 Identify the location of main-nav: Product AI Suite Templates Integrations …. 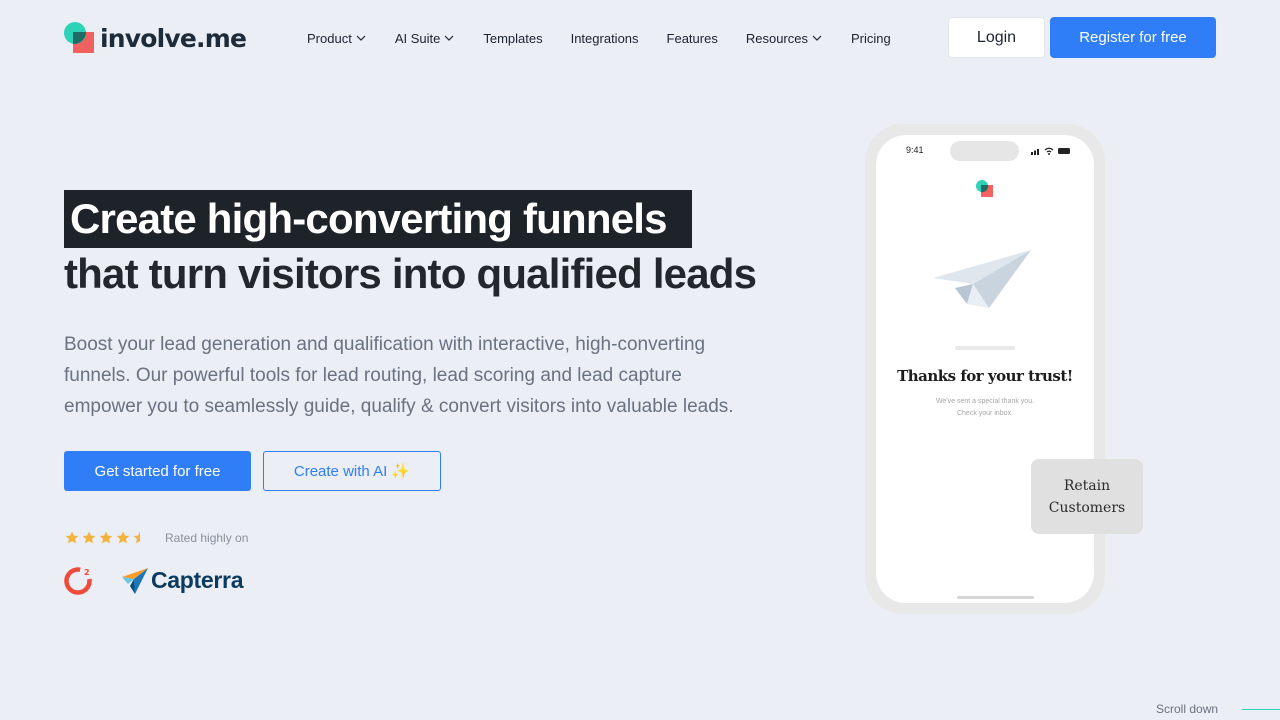
(613, 38).